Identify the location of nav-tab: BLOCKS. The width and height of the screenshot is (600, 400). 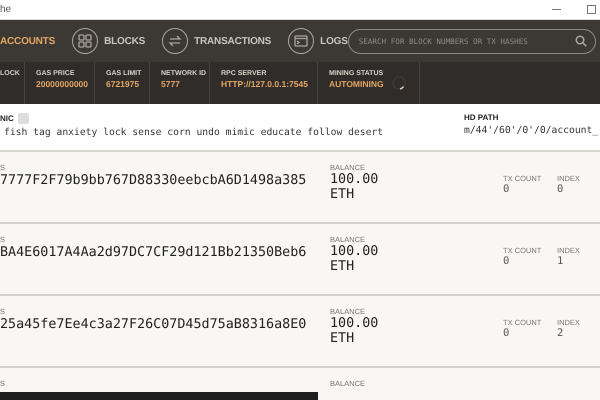
(109, 41).